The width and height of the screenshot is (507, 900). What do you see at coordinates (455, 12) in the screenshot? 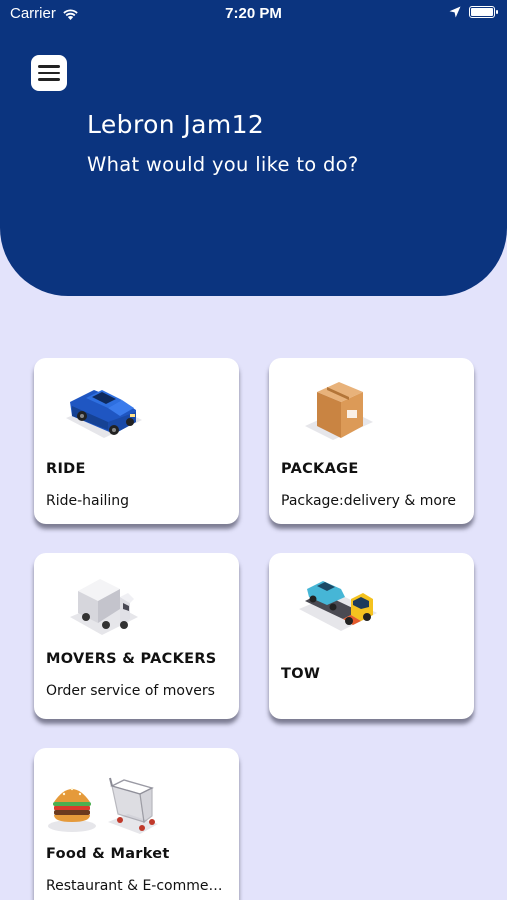
I see `location-arrow-icon` at bounding box center [455, 12].